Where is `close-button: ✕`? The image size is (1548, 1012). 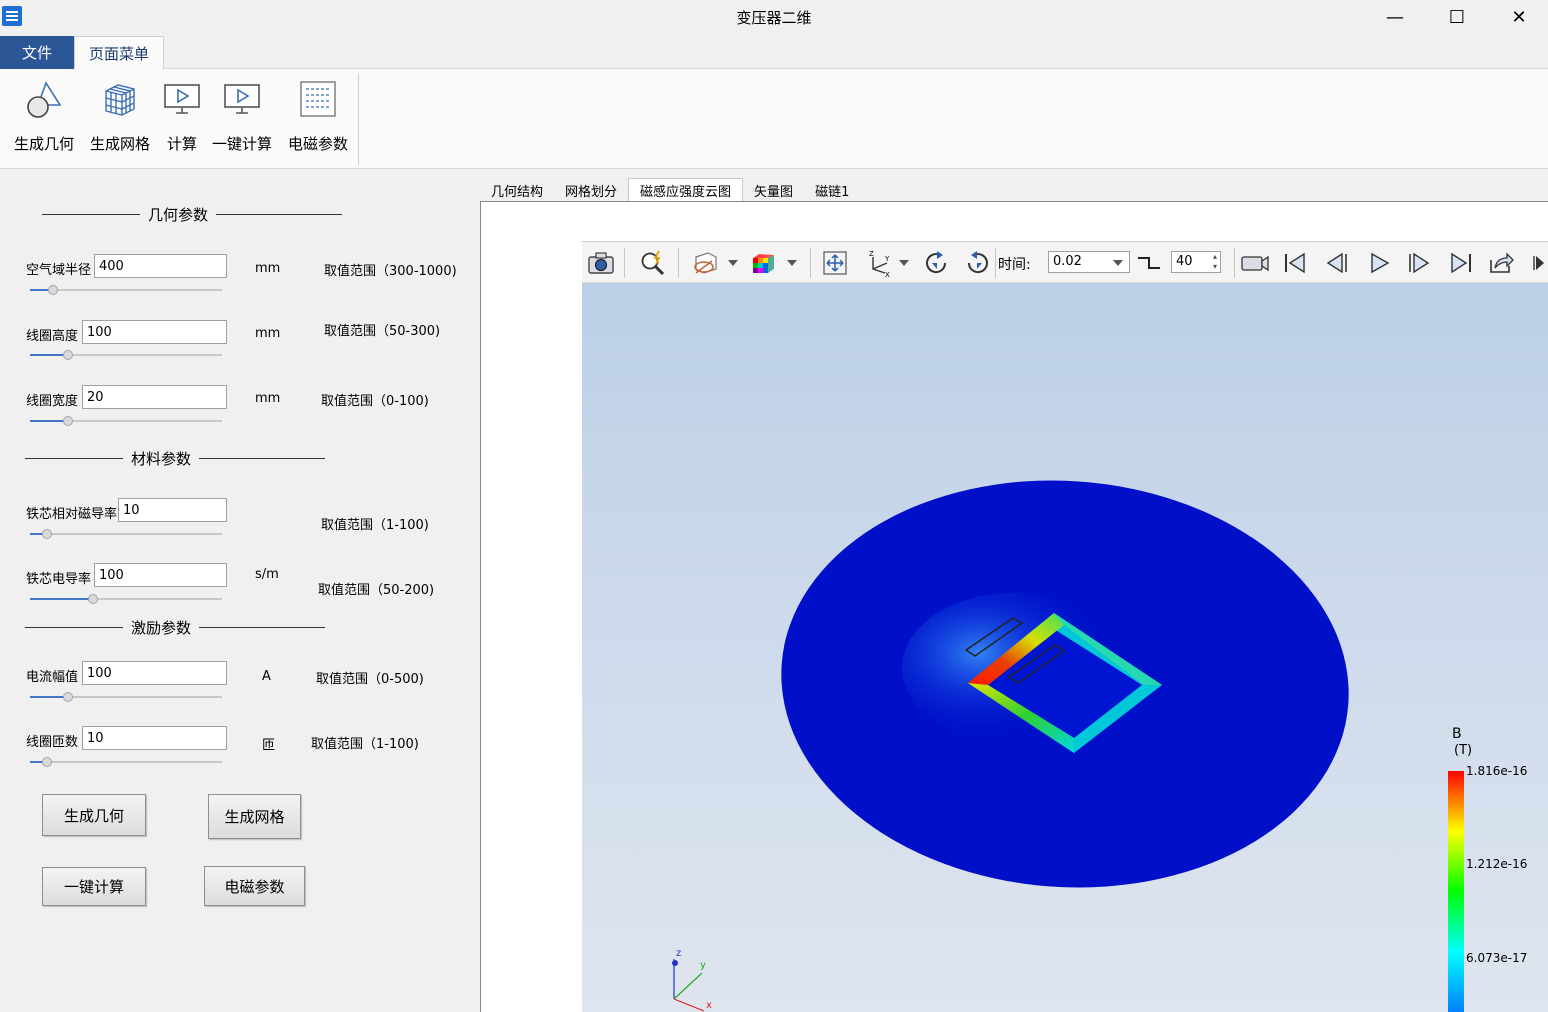
close-button: ✕ is located at coordinates (1518, 17).